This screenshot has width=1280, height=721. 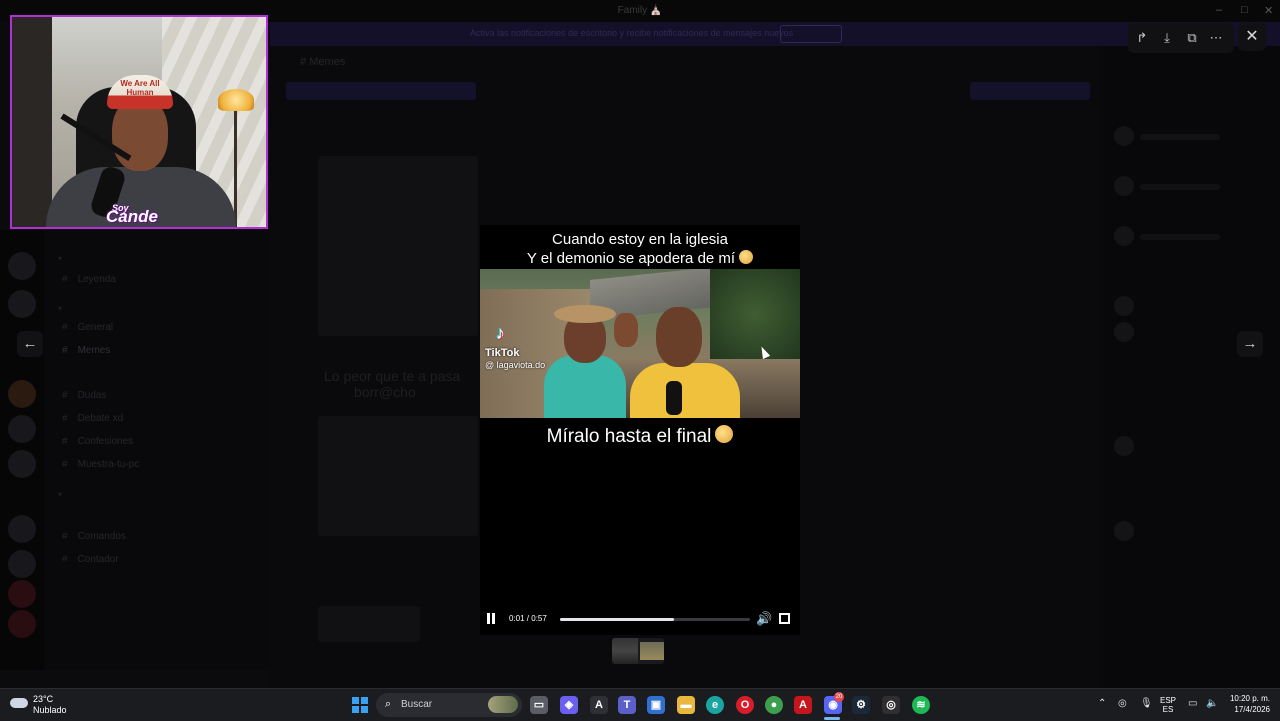 I want to click on next-media-button: →, so click(x=1250, y=344).